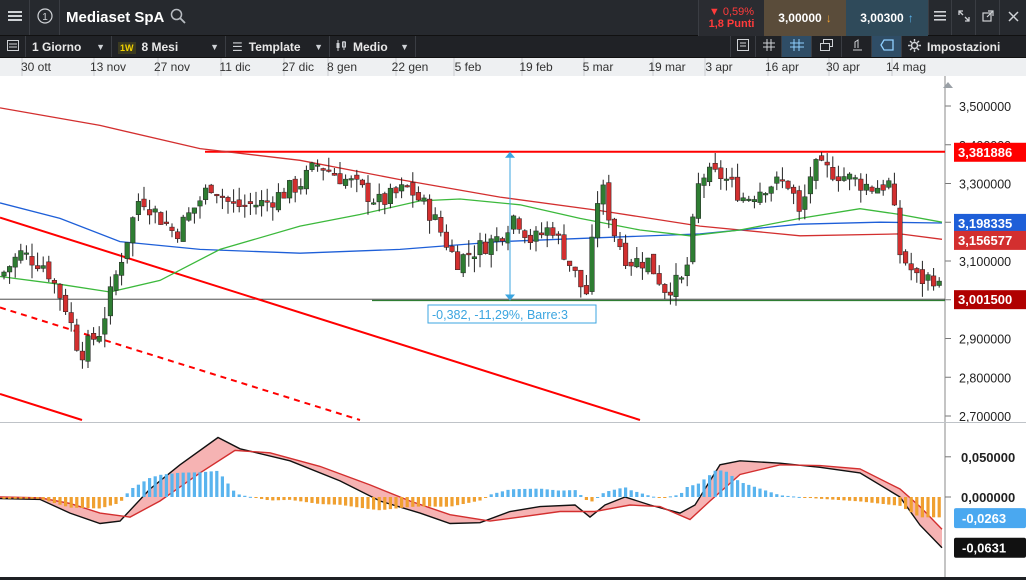 The width and height of the screenshot is (1026, 580). I want to click on settings-button: Impostazioni, so click(964, 46).